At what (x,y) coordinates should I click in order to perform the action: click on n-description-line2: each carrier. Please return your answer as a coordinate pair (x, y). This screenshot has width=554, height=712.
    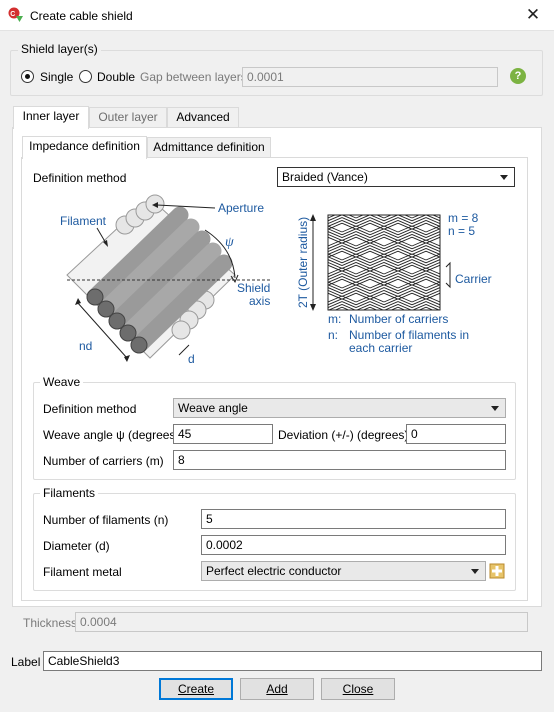
    Looking at the image, I should click on (380, 348).